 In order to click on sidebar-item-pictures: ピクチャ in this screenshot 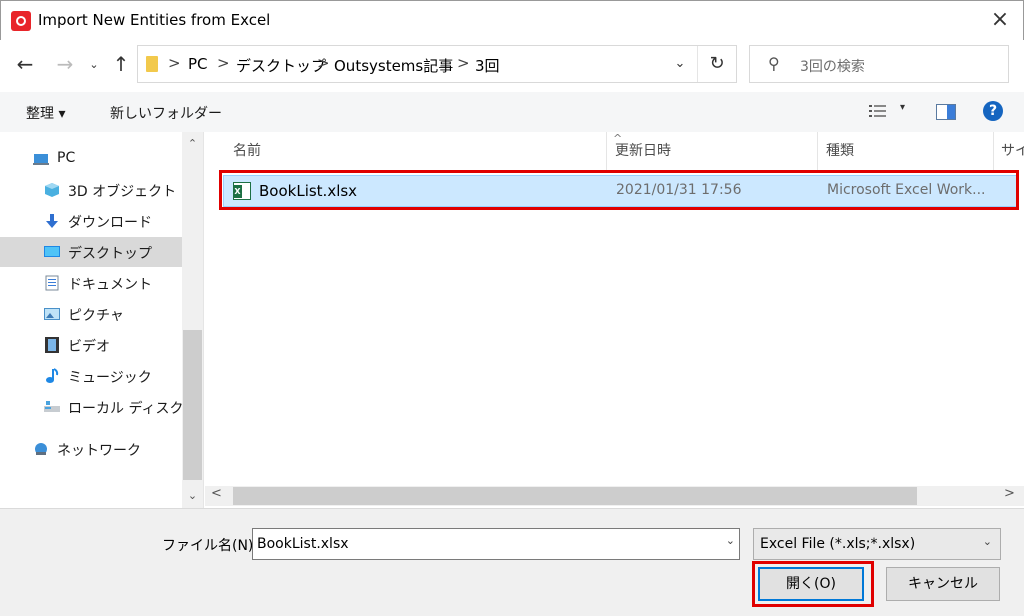, I will do `click(91, 314)`.